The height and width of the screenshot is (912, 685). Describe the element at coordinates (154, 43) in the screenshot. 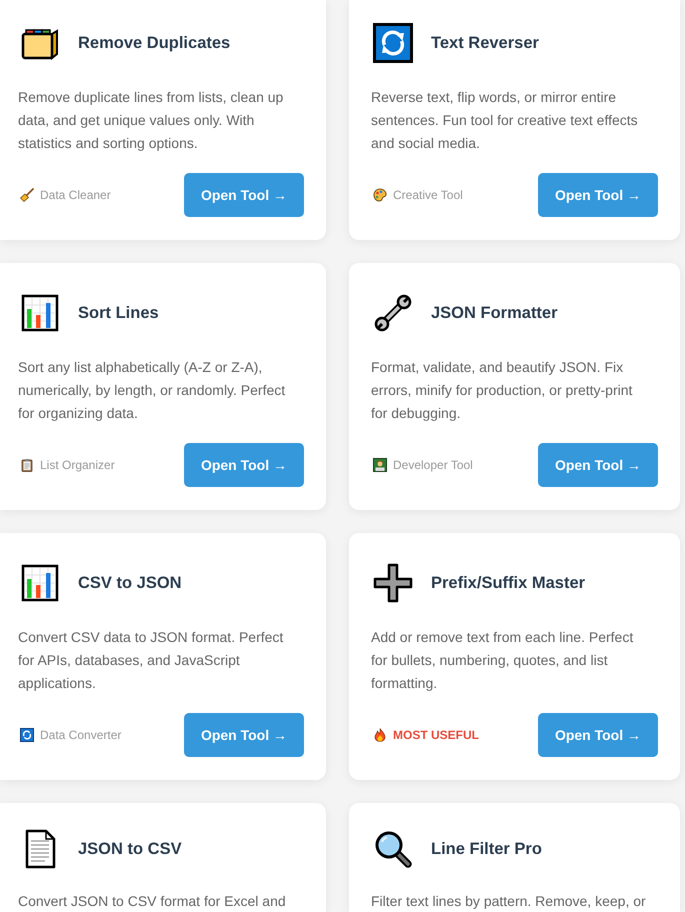

I see `card-title: Remove Duplicates` at that location.